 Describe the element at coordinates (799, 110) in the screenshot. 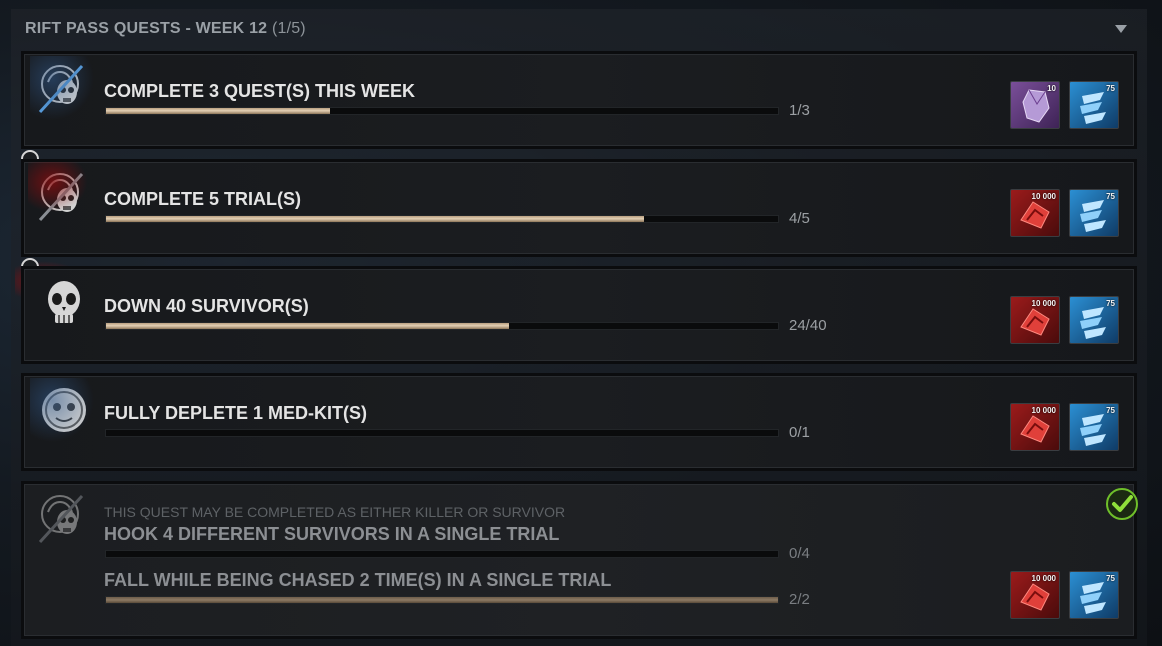

I see `progress-text: 1/3` at that location.